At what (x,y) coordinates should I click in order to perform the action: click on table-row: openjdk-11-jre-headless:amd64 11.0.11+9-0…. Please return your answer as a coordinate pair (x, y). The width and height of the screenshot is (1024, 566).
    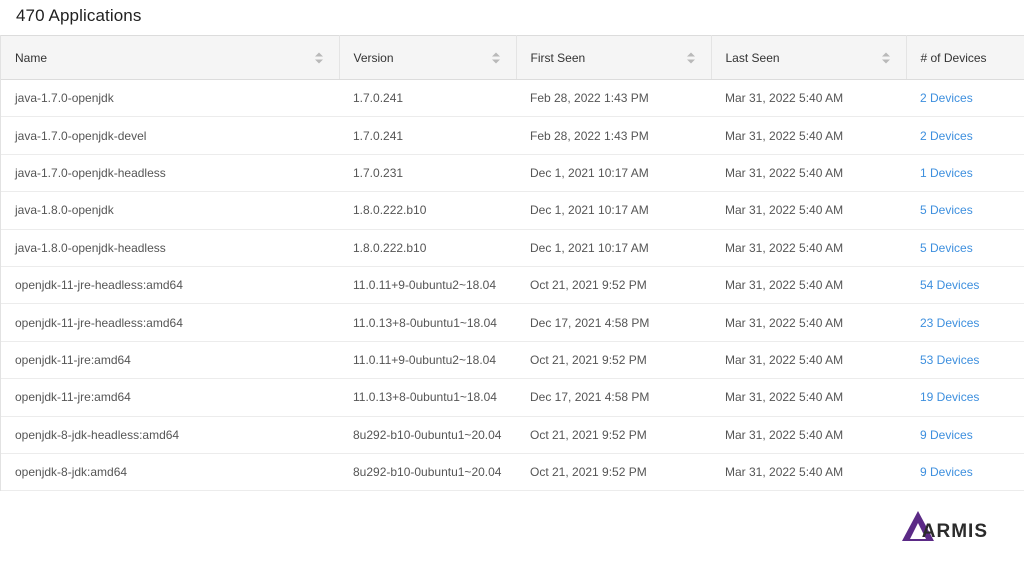
    Looking at the image, I should click on (512, 285).